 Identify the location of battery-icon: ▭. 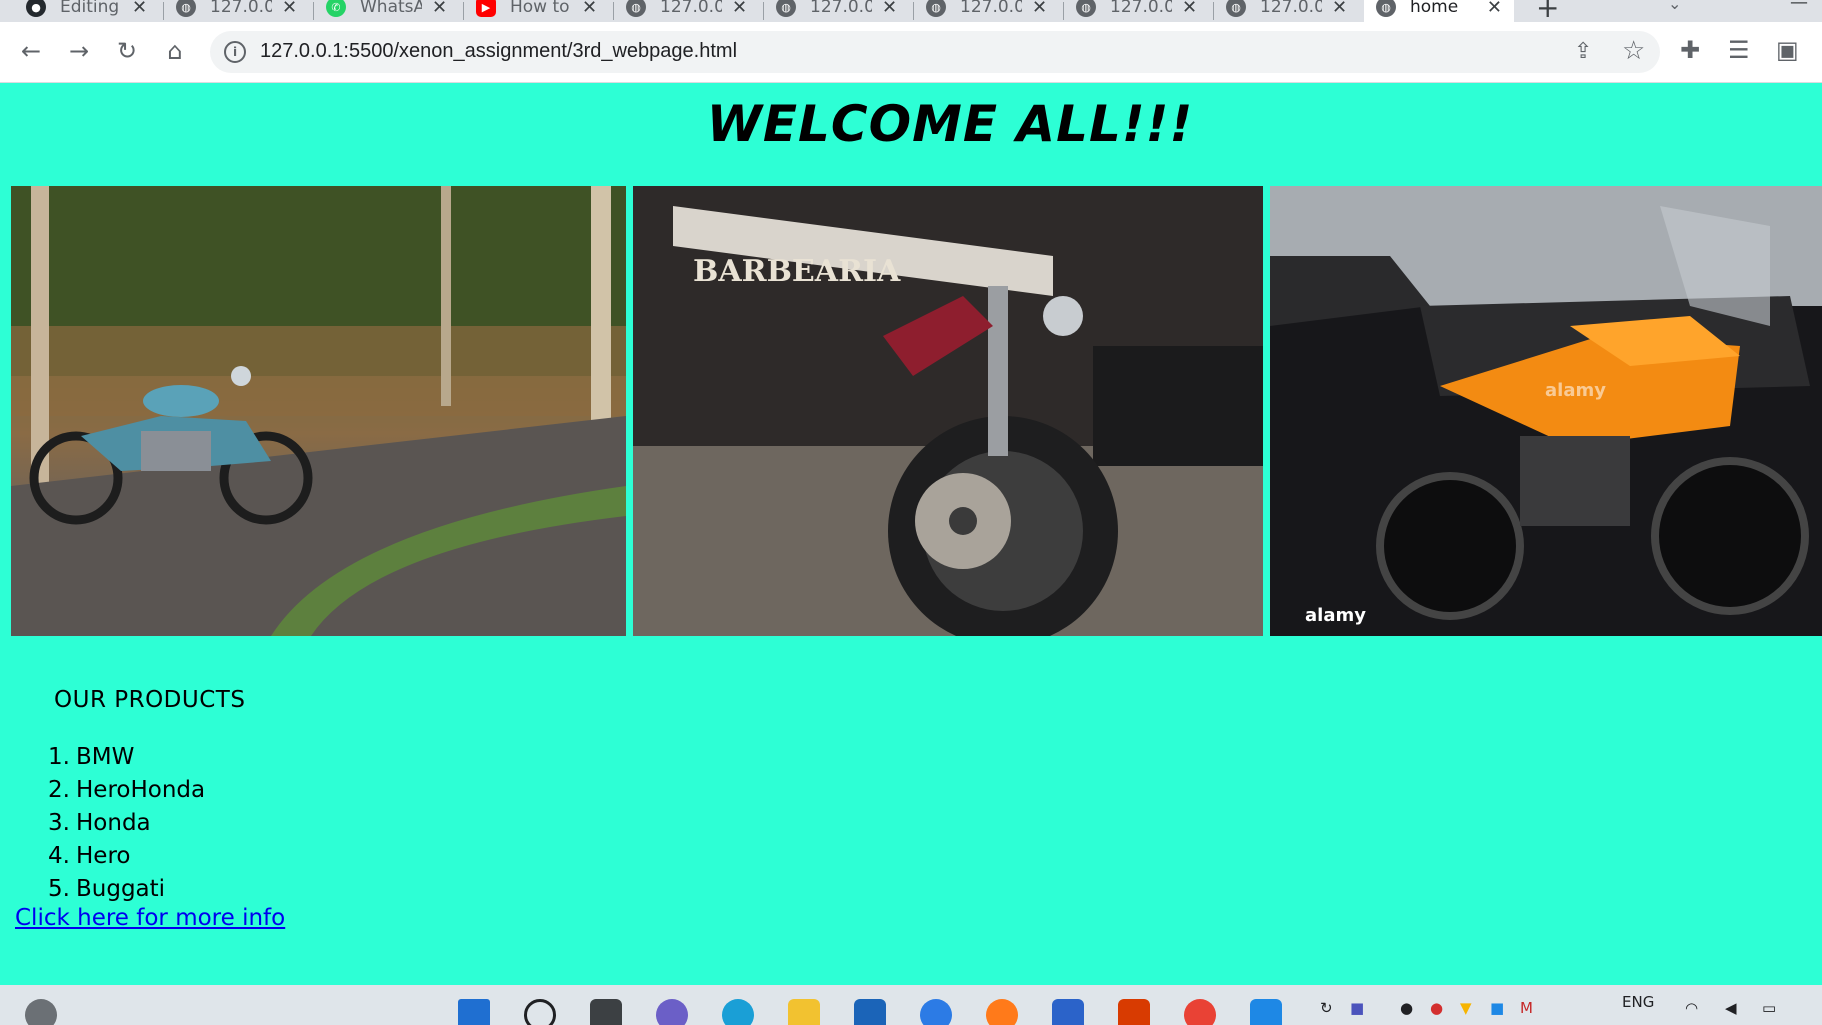
(1769, 1008).